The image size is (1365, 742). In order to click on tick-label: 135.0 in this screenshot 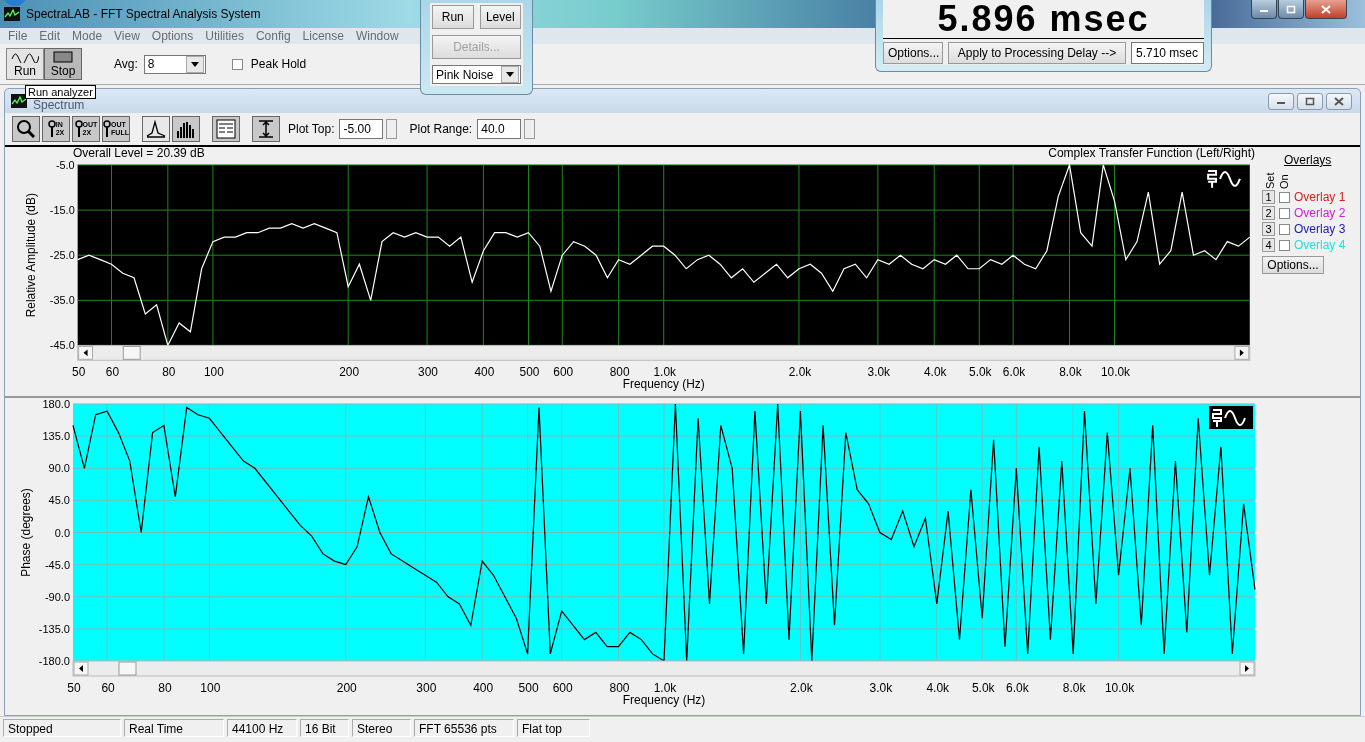, I will do `click(56, 436)`.